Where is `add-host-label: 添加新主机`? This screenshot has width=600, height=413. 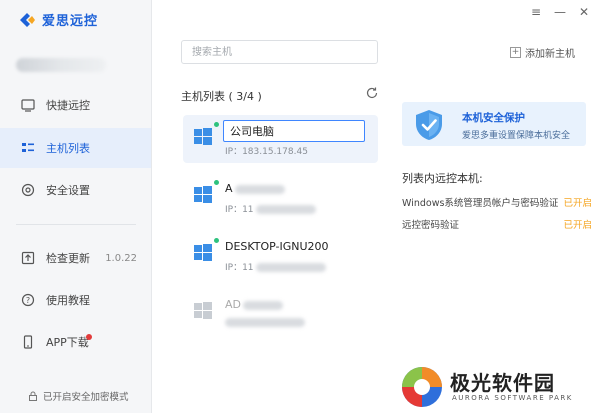
add-host-label: 添加新主机 is located at coordinates (550, 54).